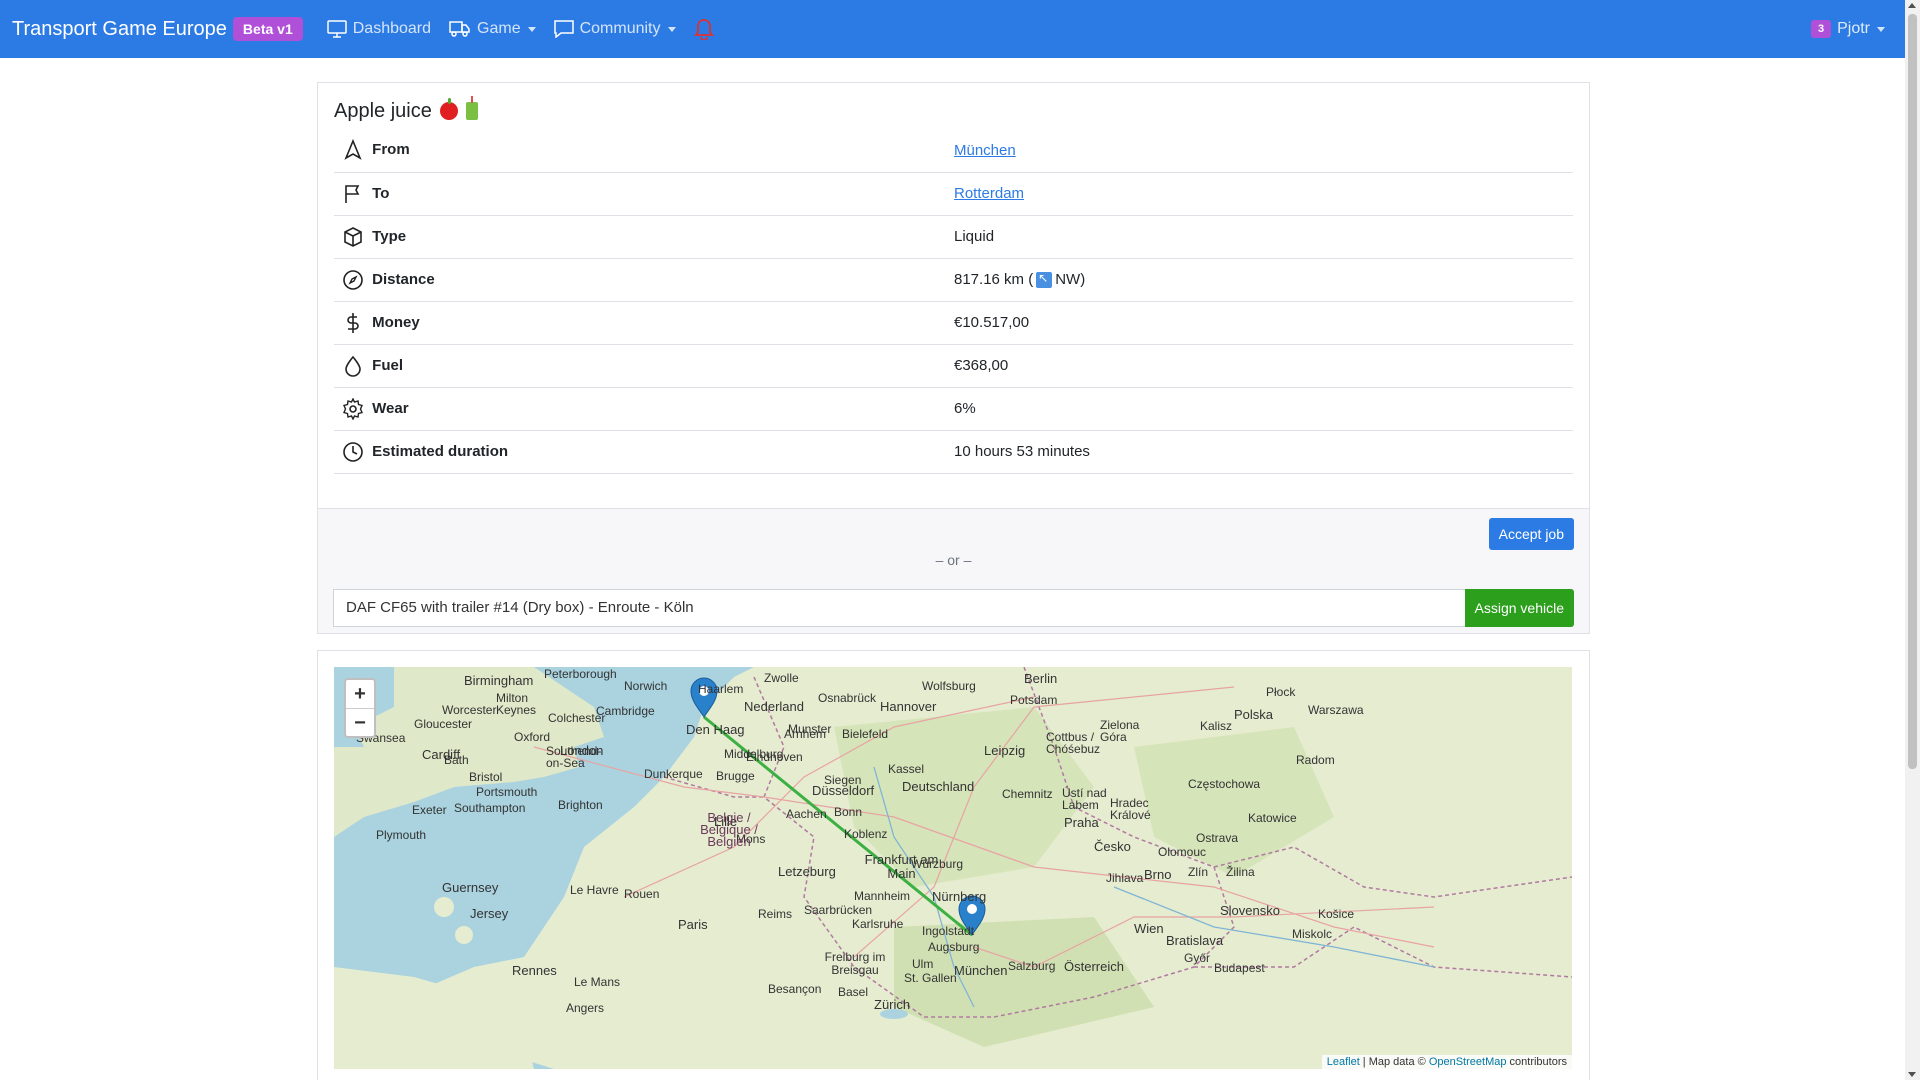 This screenshot has width=1920, height=1080. What do you see at coordinates (378, 29) in the screenshot?
I see `nav-dashboard: Dashboard` at bounding box center [378, 29].